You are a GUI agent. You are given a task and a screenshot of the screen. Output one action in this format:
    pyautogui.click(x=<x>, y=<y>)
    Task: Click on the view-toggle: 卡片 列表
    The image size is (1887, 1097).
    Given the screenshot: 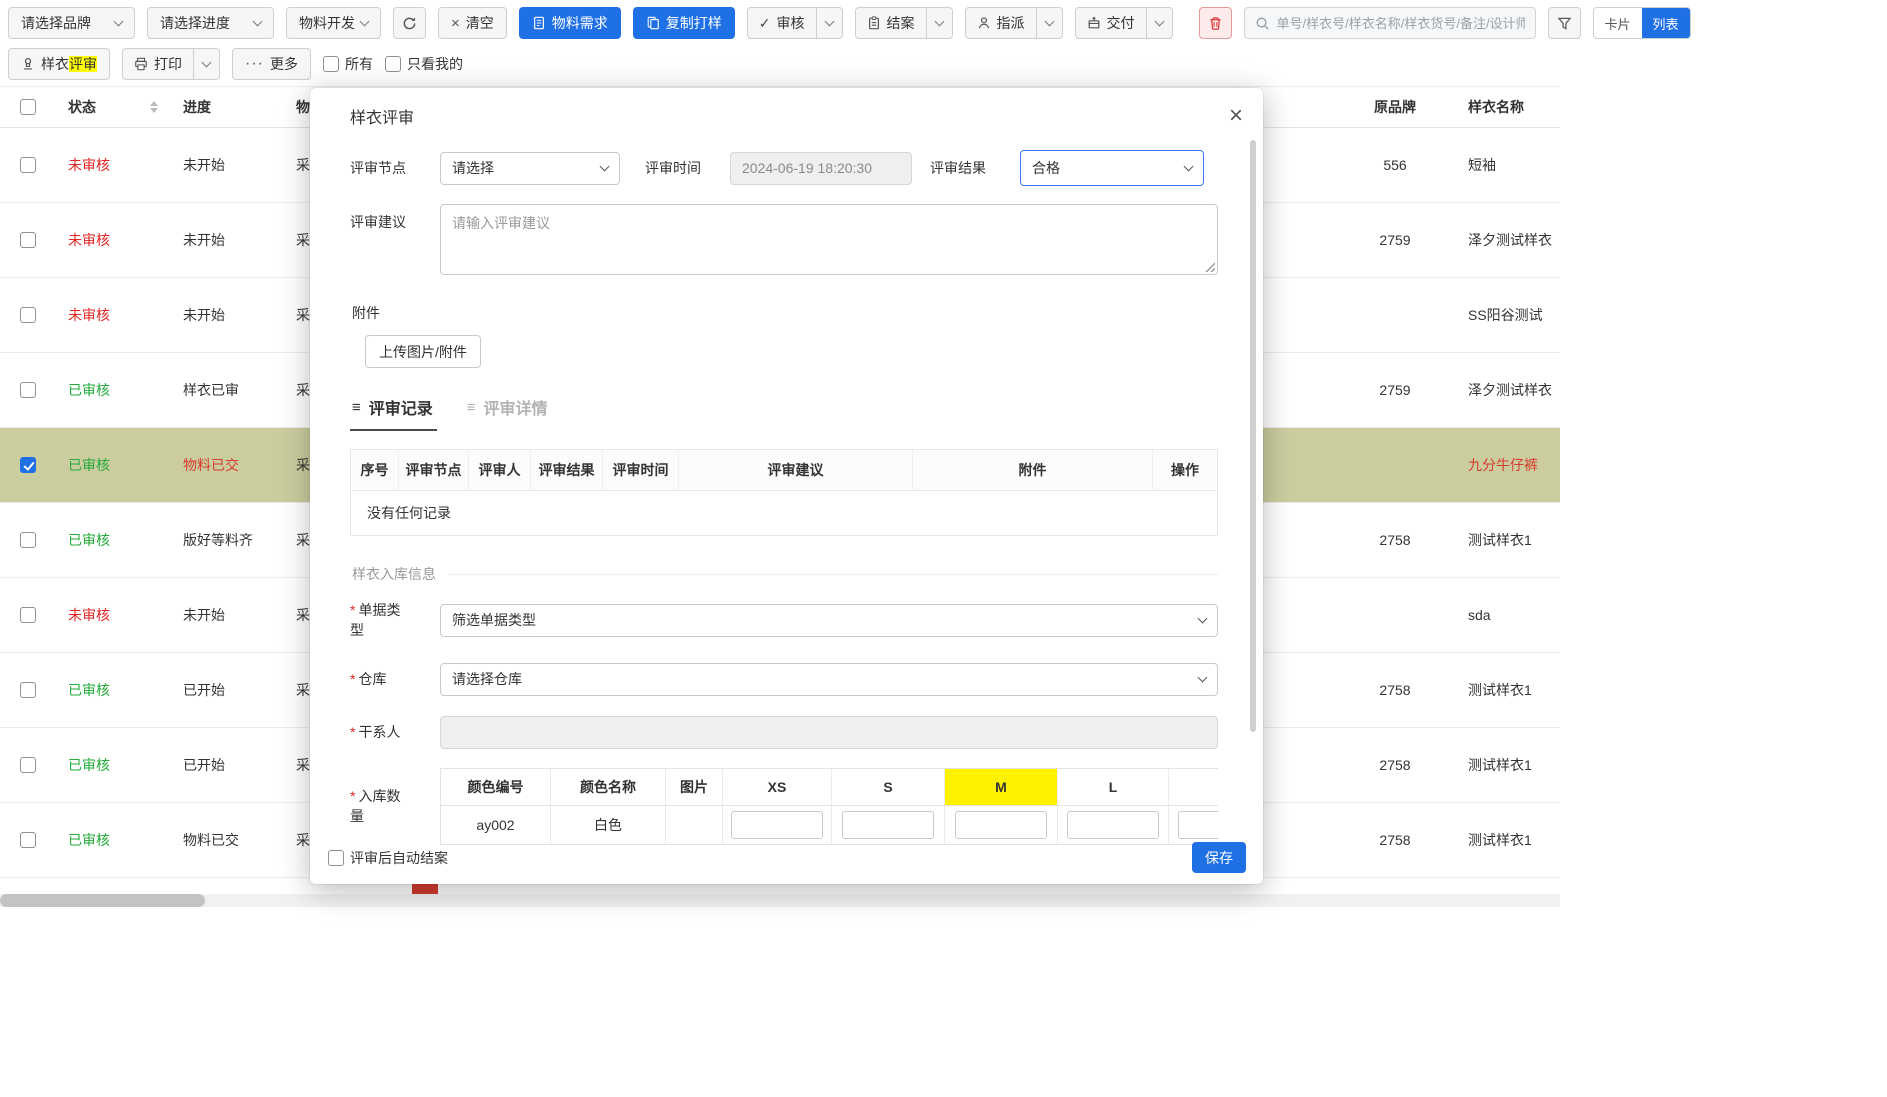 What is the action you would take?
    pyautogui.click(x=1641, y=23)
    